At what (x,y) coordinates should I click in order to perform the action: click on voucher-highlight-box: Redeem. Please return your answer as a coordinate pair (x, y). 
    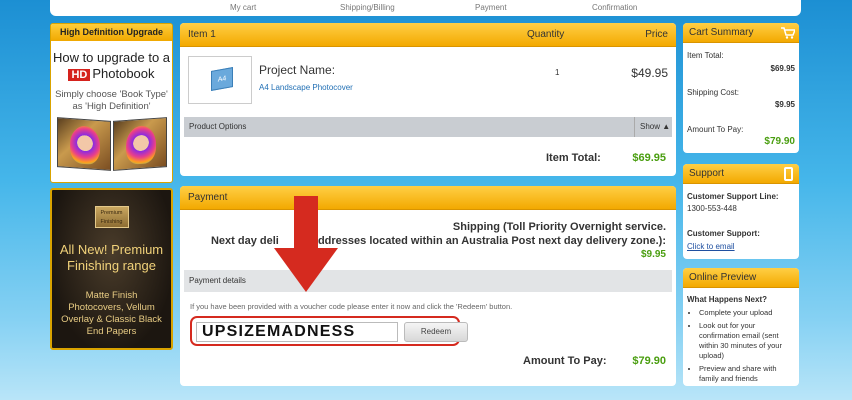
    Looking at the image, I should click on (329, 331).